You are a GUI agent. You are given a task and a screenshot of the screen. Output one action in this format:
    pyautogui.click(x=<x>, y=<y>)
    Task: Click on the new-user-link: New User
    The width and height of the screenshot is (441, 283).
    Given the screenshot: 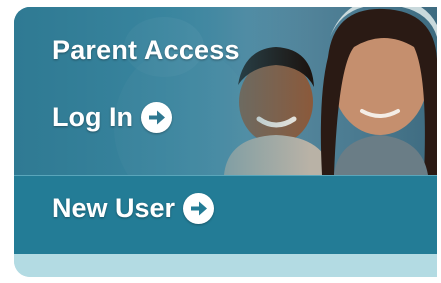 What is the action you would take?
    pyautogui.click(x=133, y=208)
    